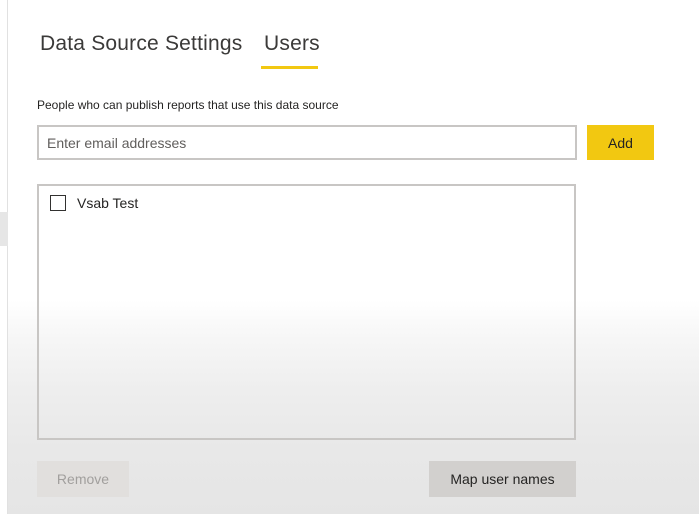 This screenshot has height=514, width=699. Describe the element at coordinates (4, 229) in the screenshot. I see `rail-selection-mark` at that location.